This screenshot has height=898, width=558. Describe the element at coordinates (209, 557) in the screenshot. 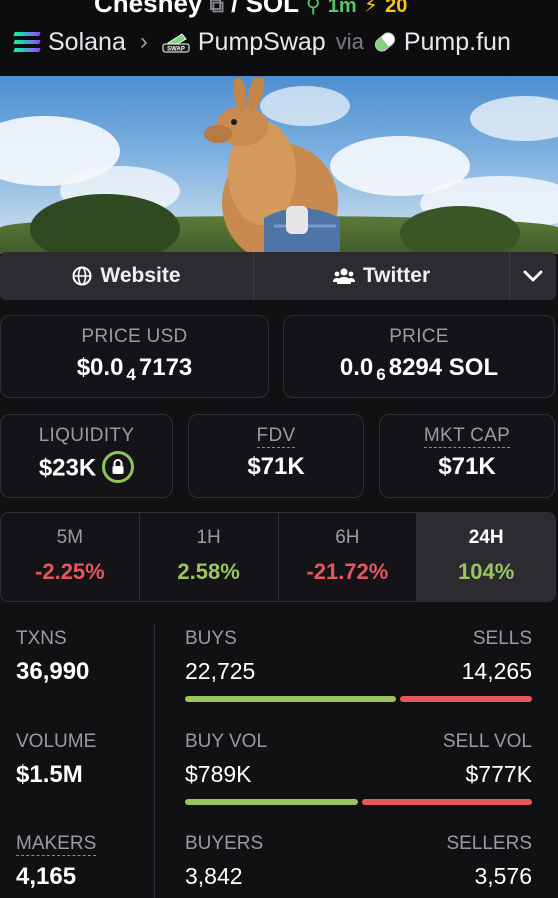

I see `tab-1h: 1H 2.58%` at that location.